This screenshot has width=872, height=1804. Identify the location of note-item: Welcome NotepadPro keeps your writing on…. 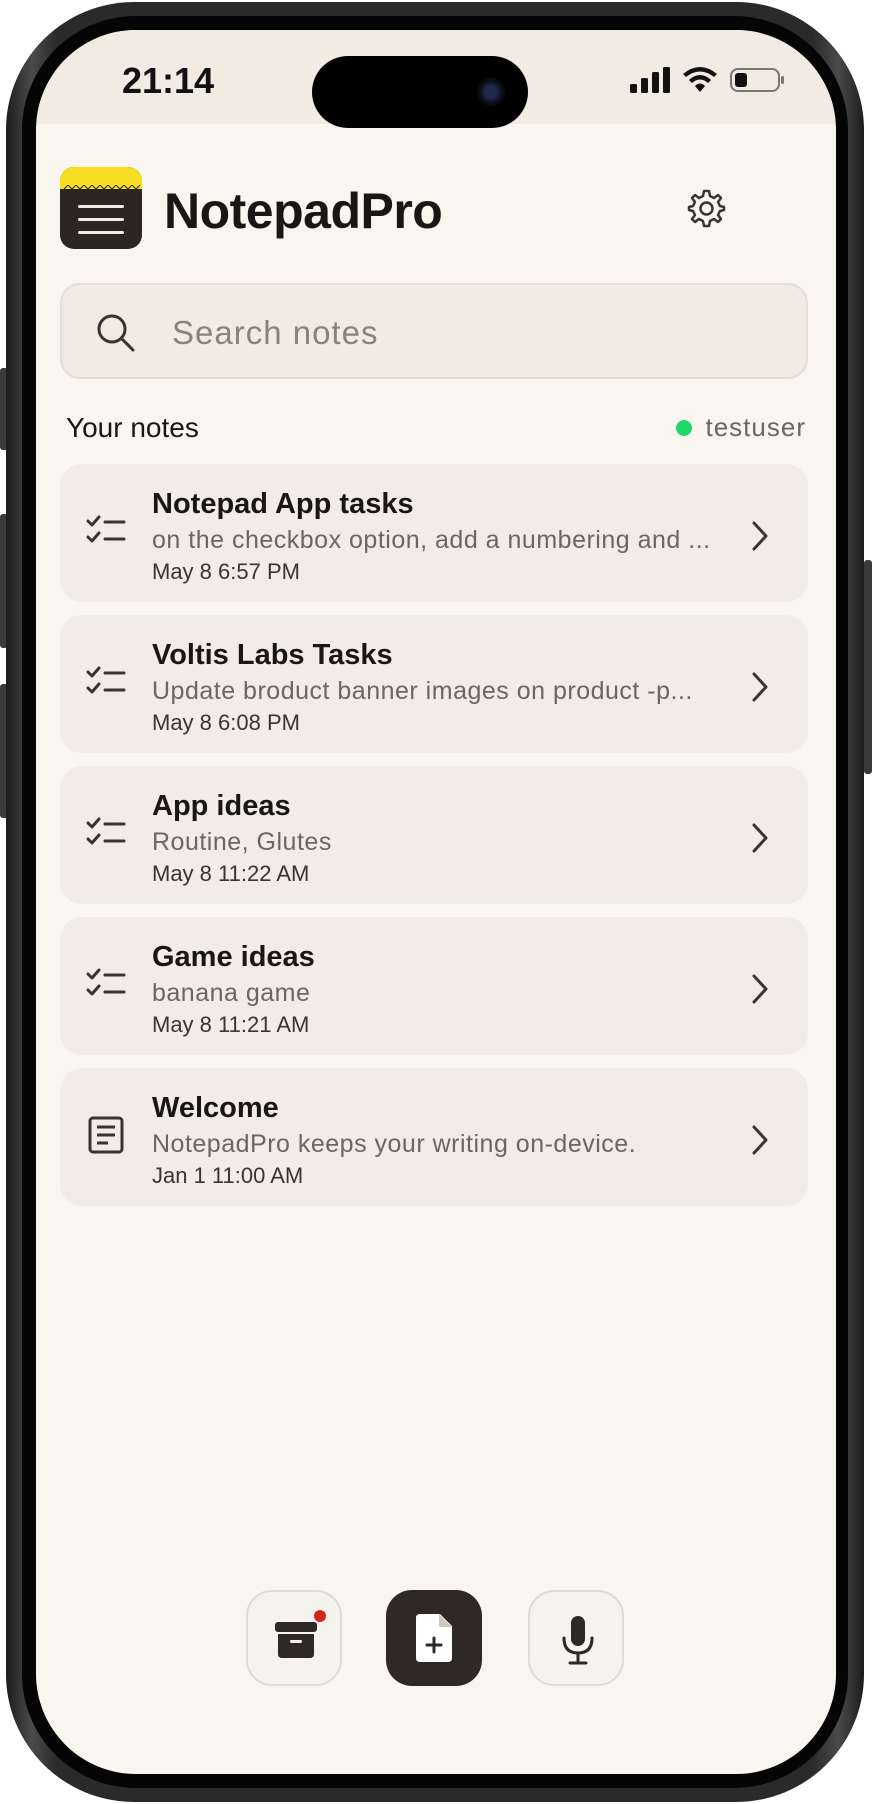
(434, 1137).